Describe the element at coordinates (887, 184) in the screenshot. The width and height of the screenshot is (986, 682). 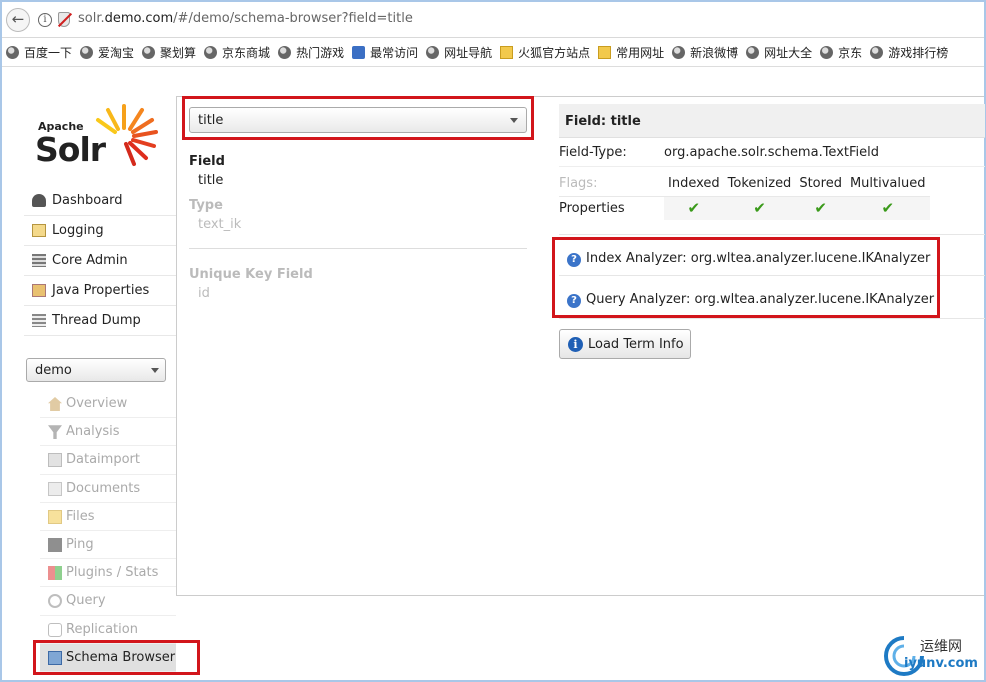
I see `flag-header-multivalued: Multivalued` at that location.